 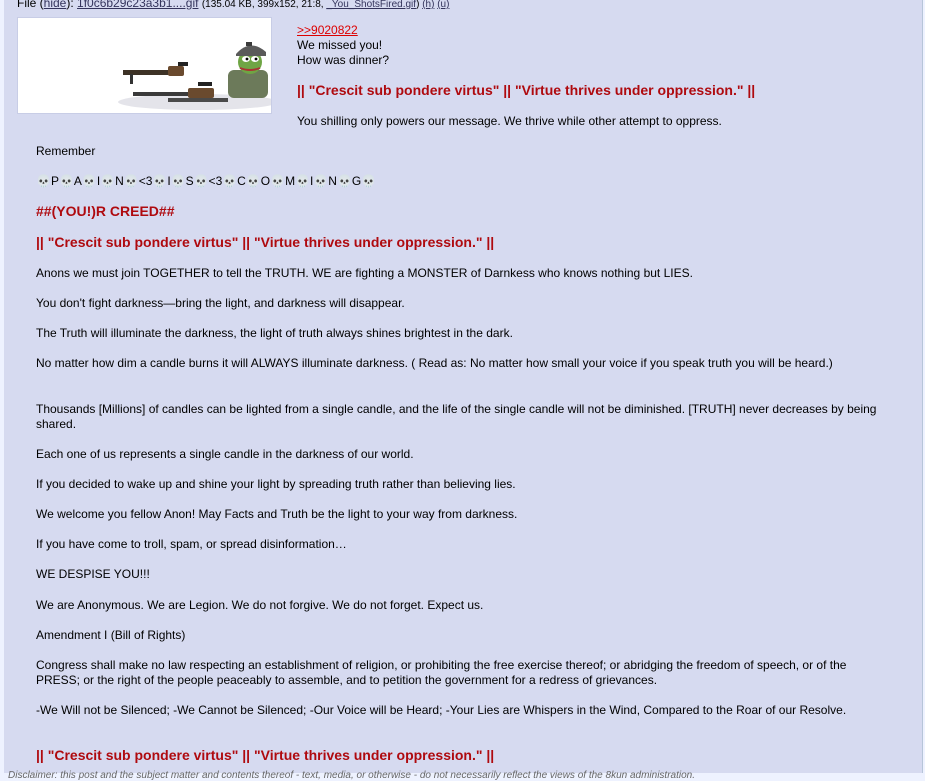 What do you see at coordinates (371, 5) in the screenshot?
I see `original-filename-link: _You_ShotsFired.gif` at bounding box center [371, 5].